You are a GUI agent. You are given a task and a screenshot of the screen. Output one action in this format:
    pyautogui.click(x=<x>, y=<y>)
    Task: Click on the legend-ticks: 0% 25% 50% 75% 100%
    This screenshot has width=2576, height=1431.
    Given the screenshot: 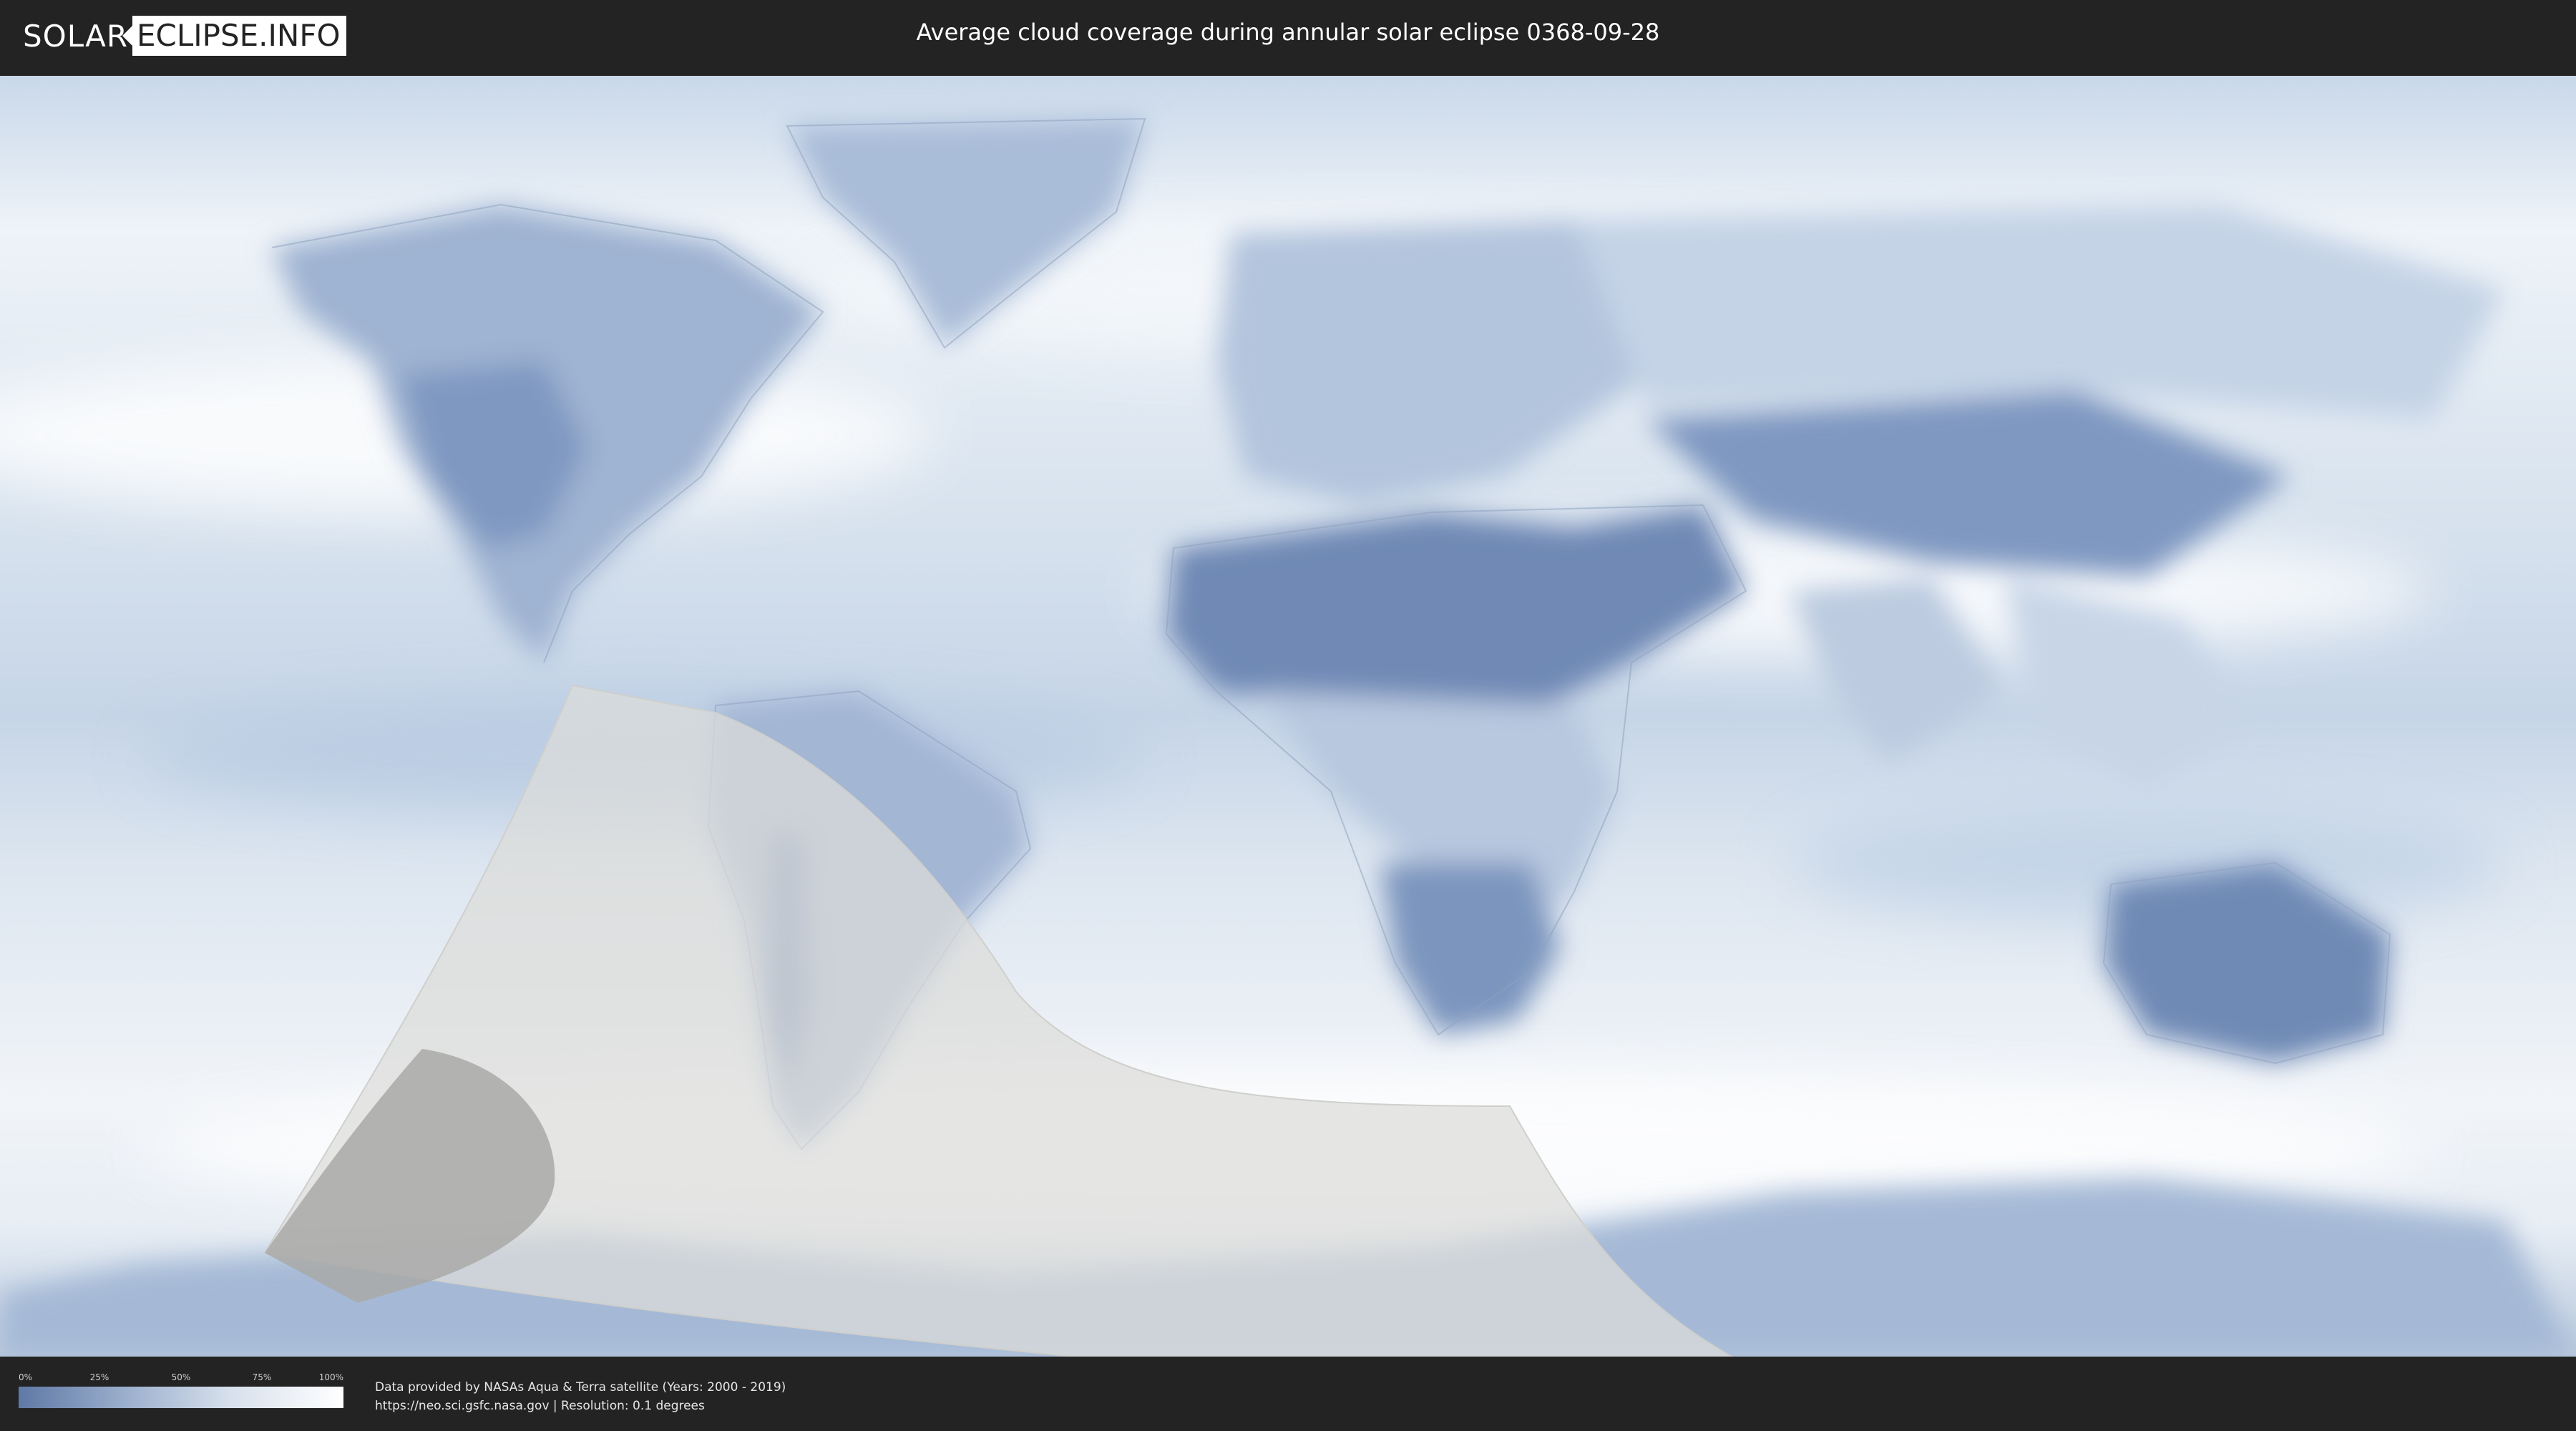 What is the action you would take?
    pyautogui.click(x=181, y=1378)
    